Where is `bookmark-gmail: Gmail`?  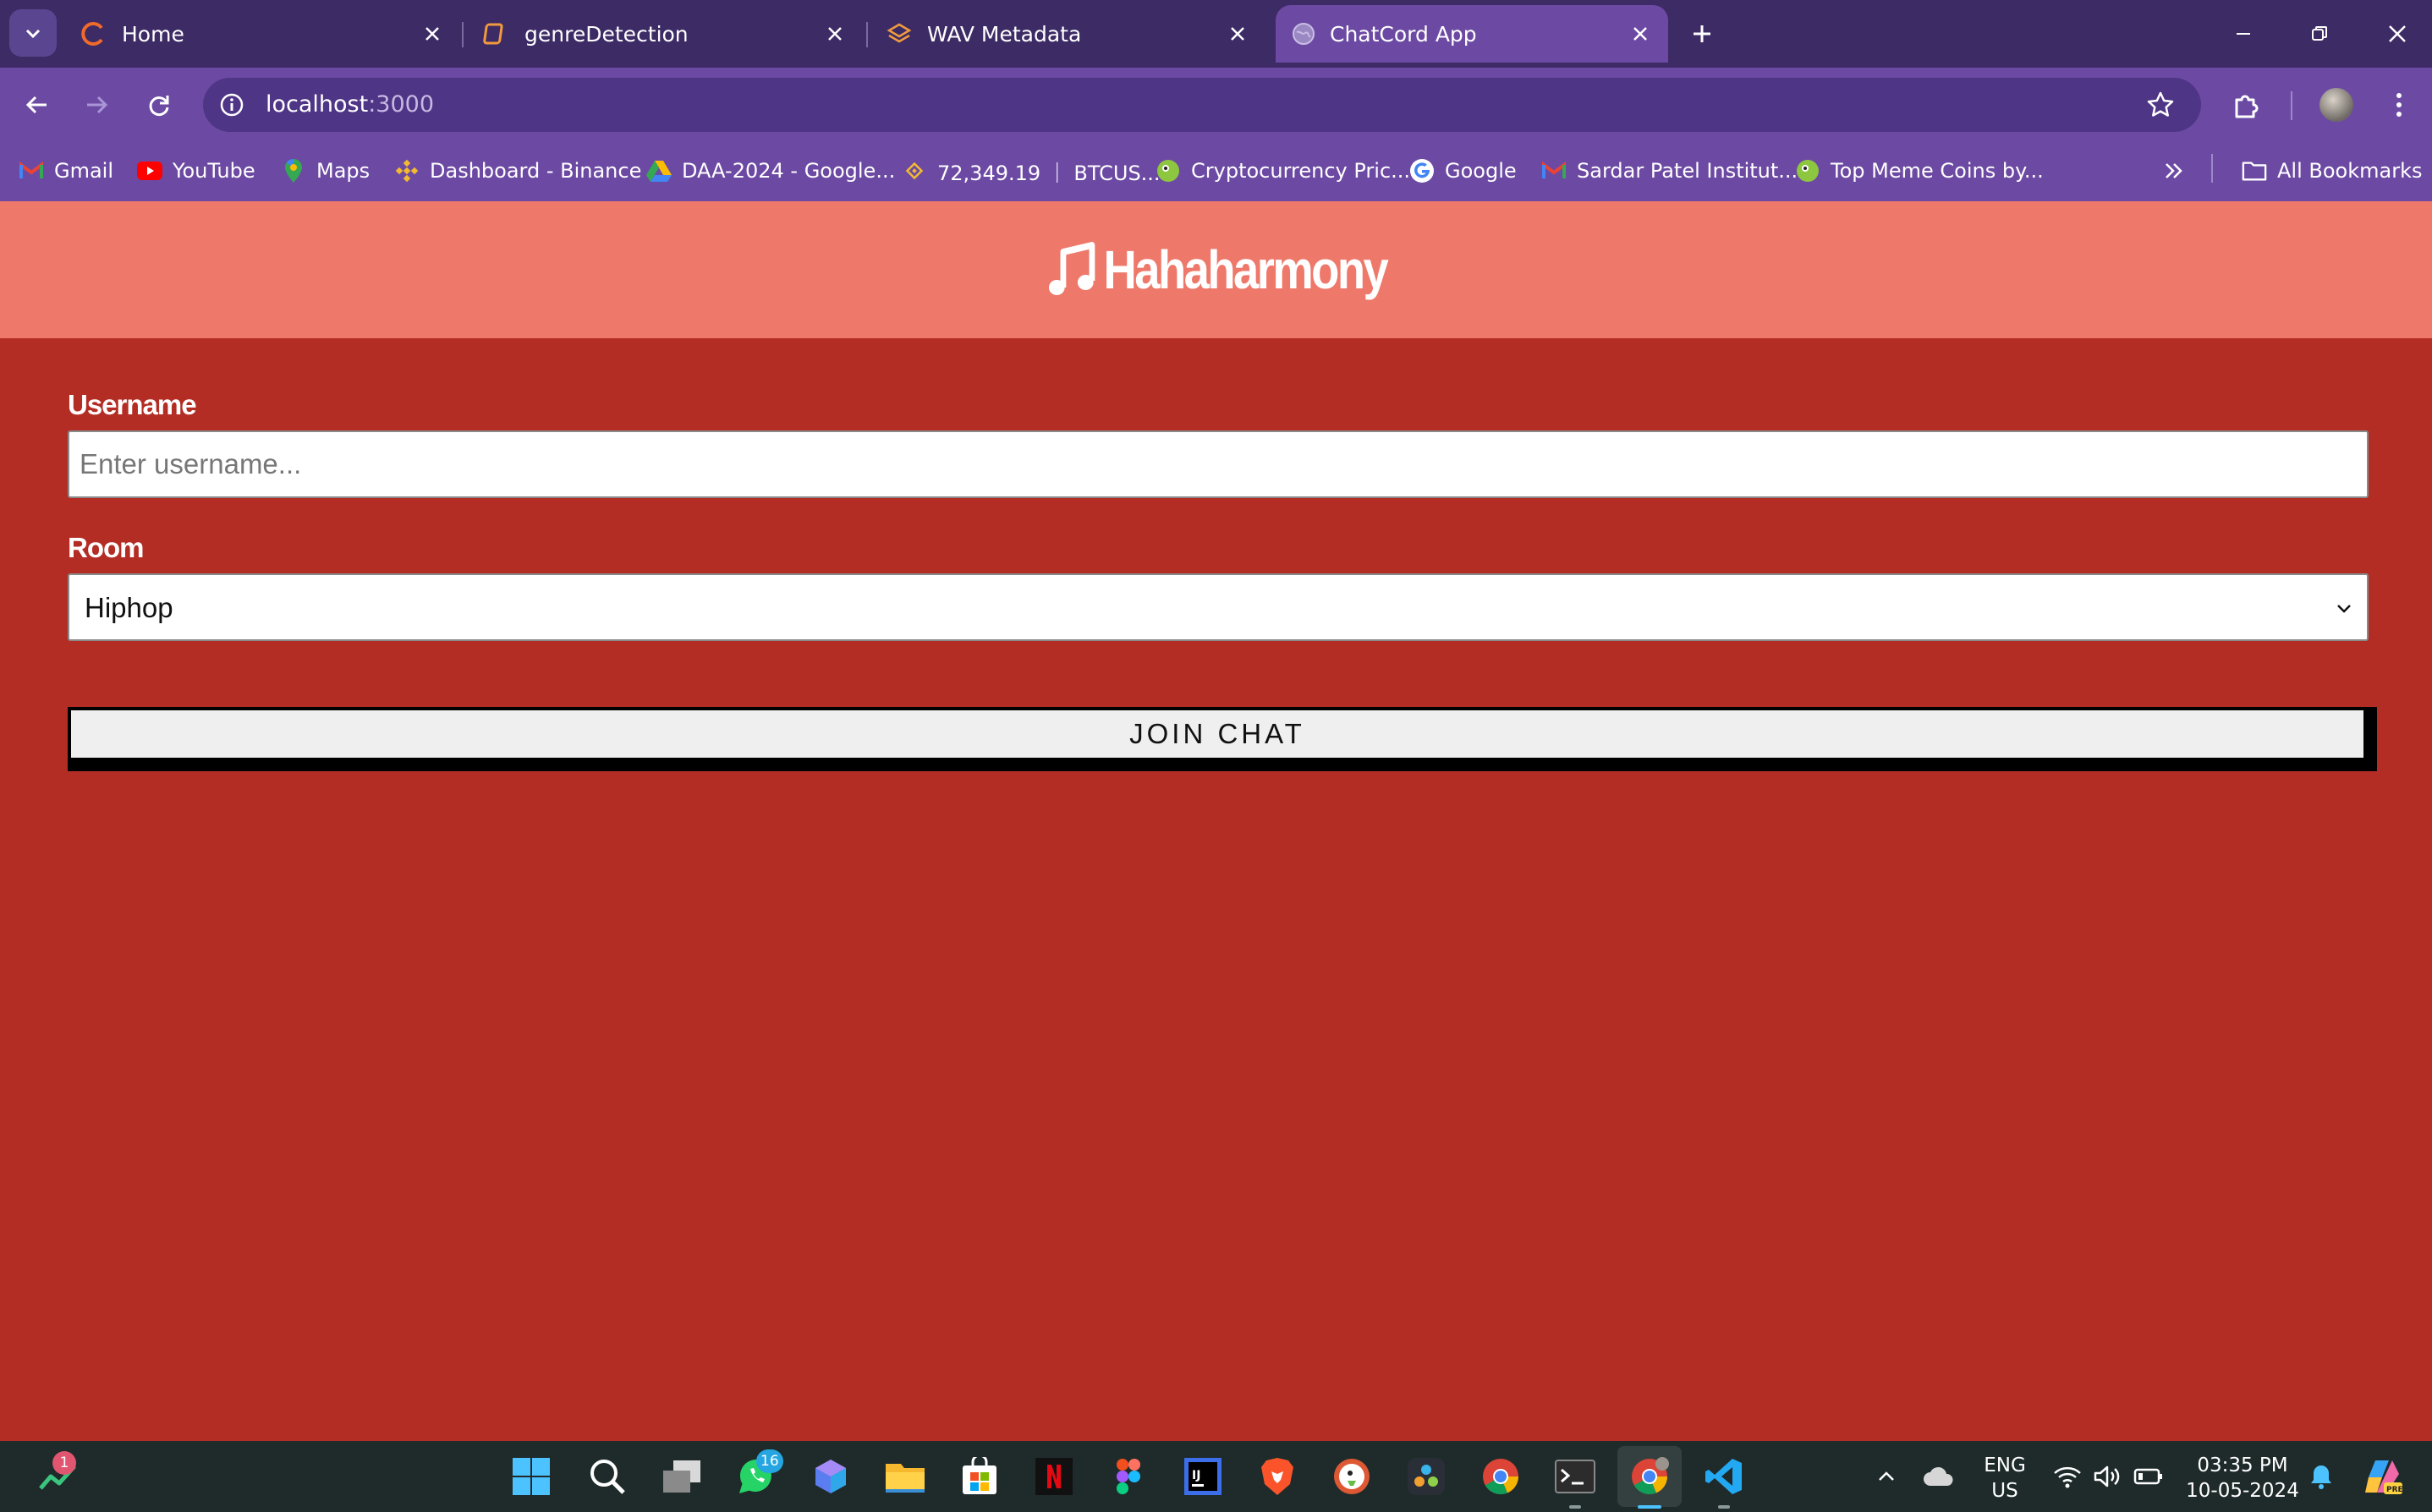
bookmark-gmail: Gmail is located at coordinates (66, 171).